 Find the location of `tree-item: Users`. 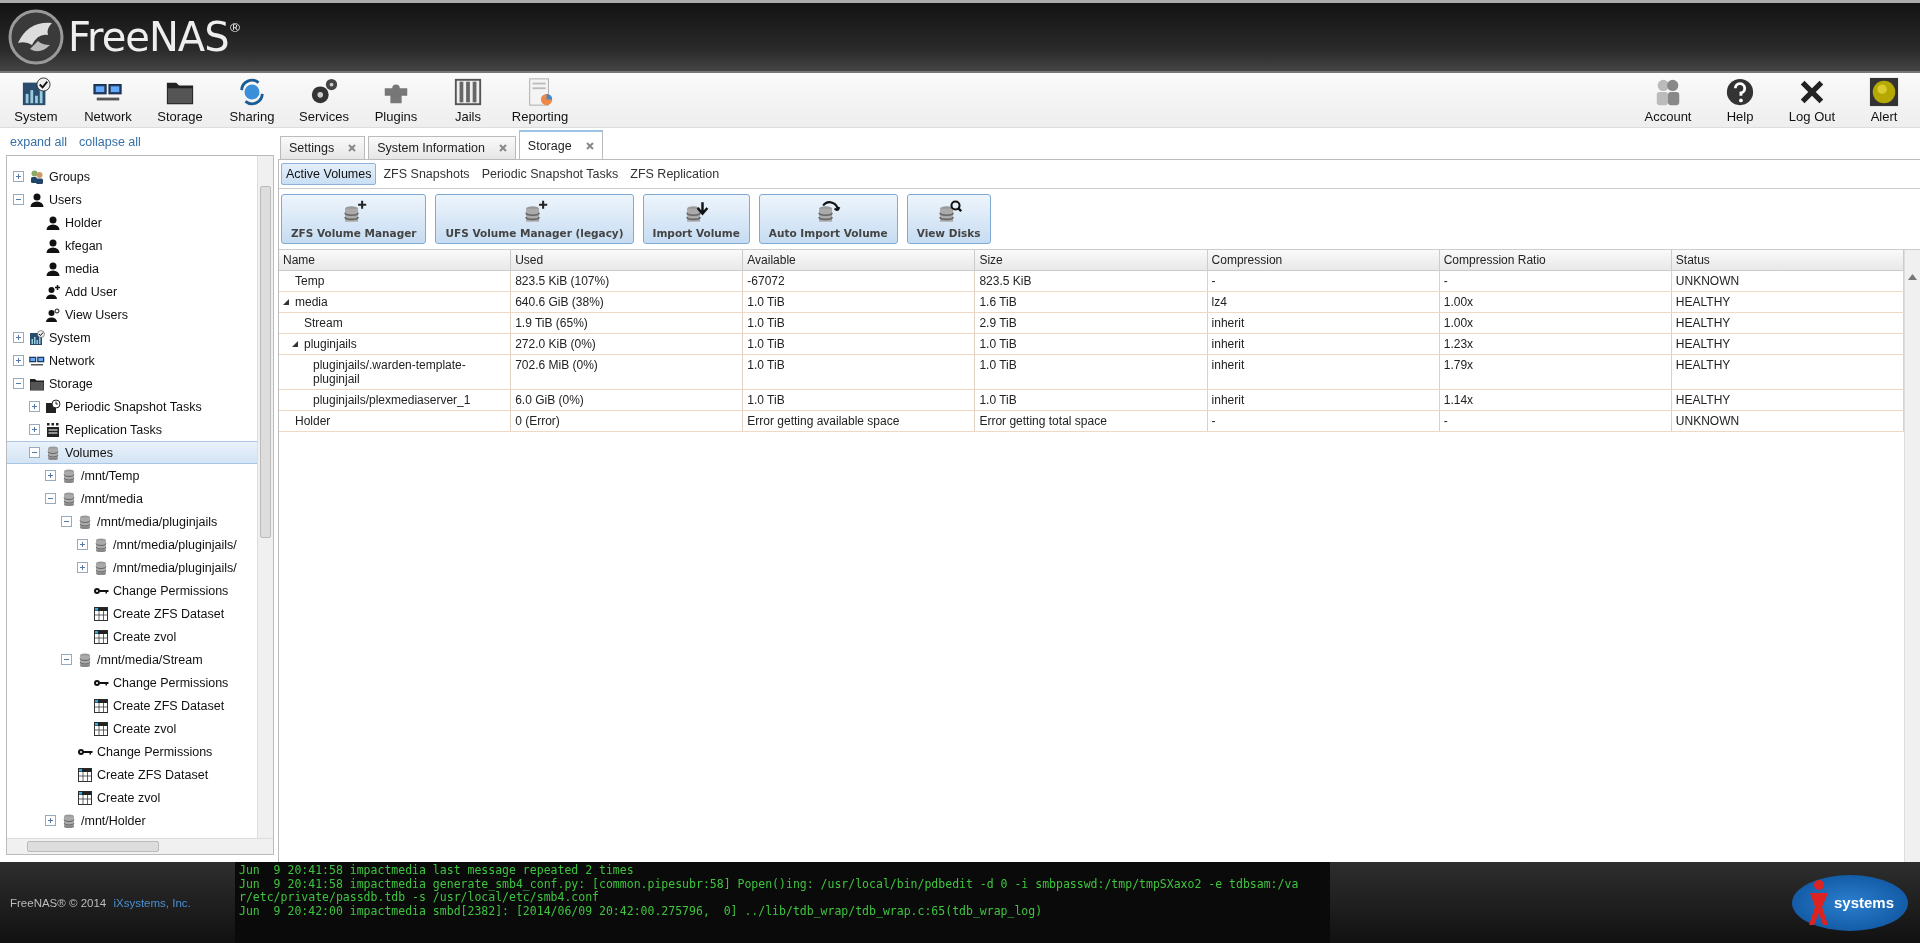

tree-item: Users is located at coordinates (132, 199).